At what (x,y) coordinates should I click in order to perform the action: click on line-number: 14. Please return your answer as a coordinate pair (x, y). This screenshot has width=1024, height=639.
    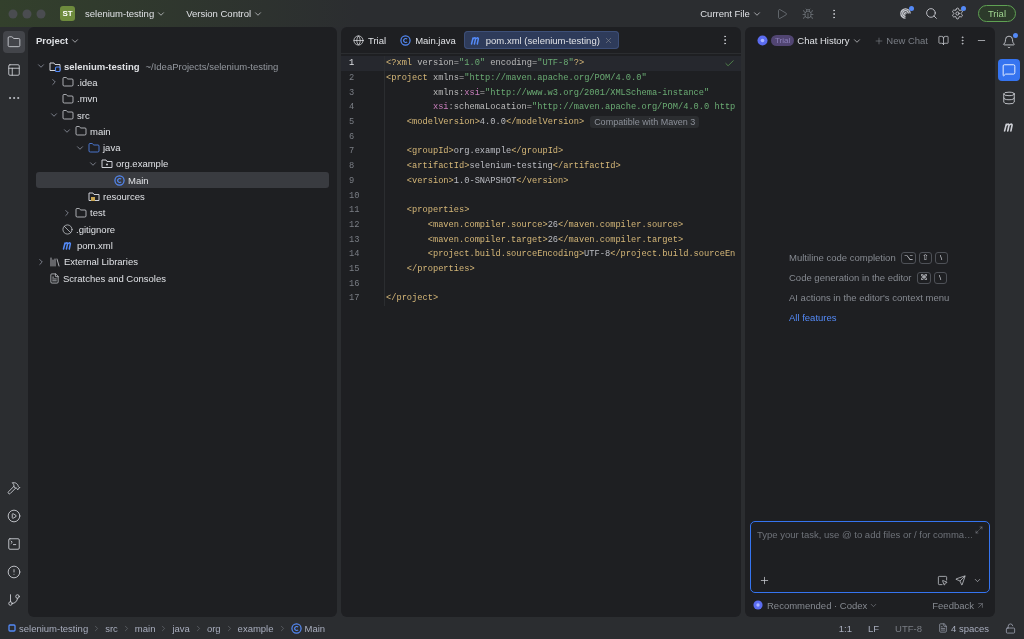
    Looking at the image, I should click on (363, 254).